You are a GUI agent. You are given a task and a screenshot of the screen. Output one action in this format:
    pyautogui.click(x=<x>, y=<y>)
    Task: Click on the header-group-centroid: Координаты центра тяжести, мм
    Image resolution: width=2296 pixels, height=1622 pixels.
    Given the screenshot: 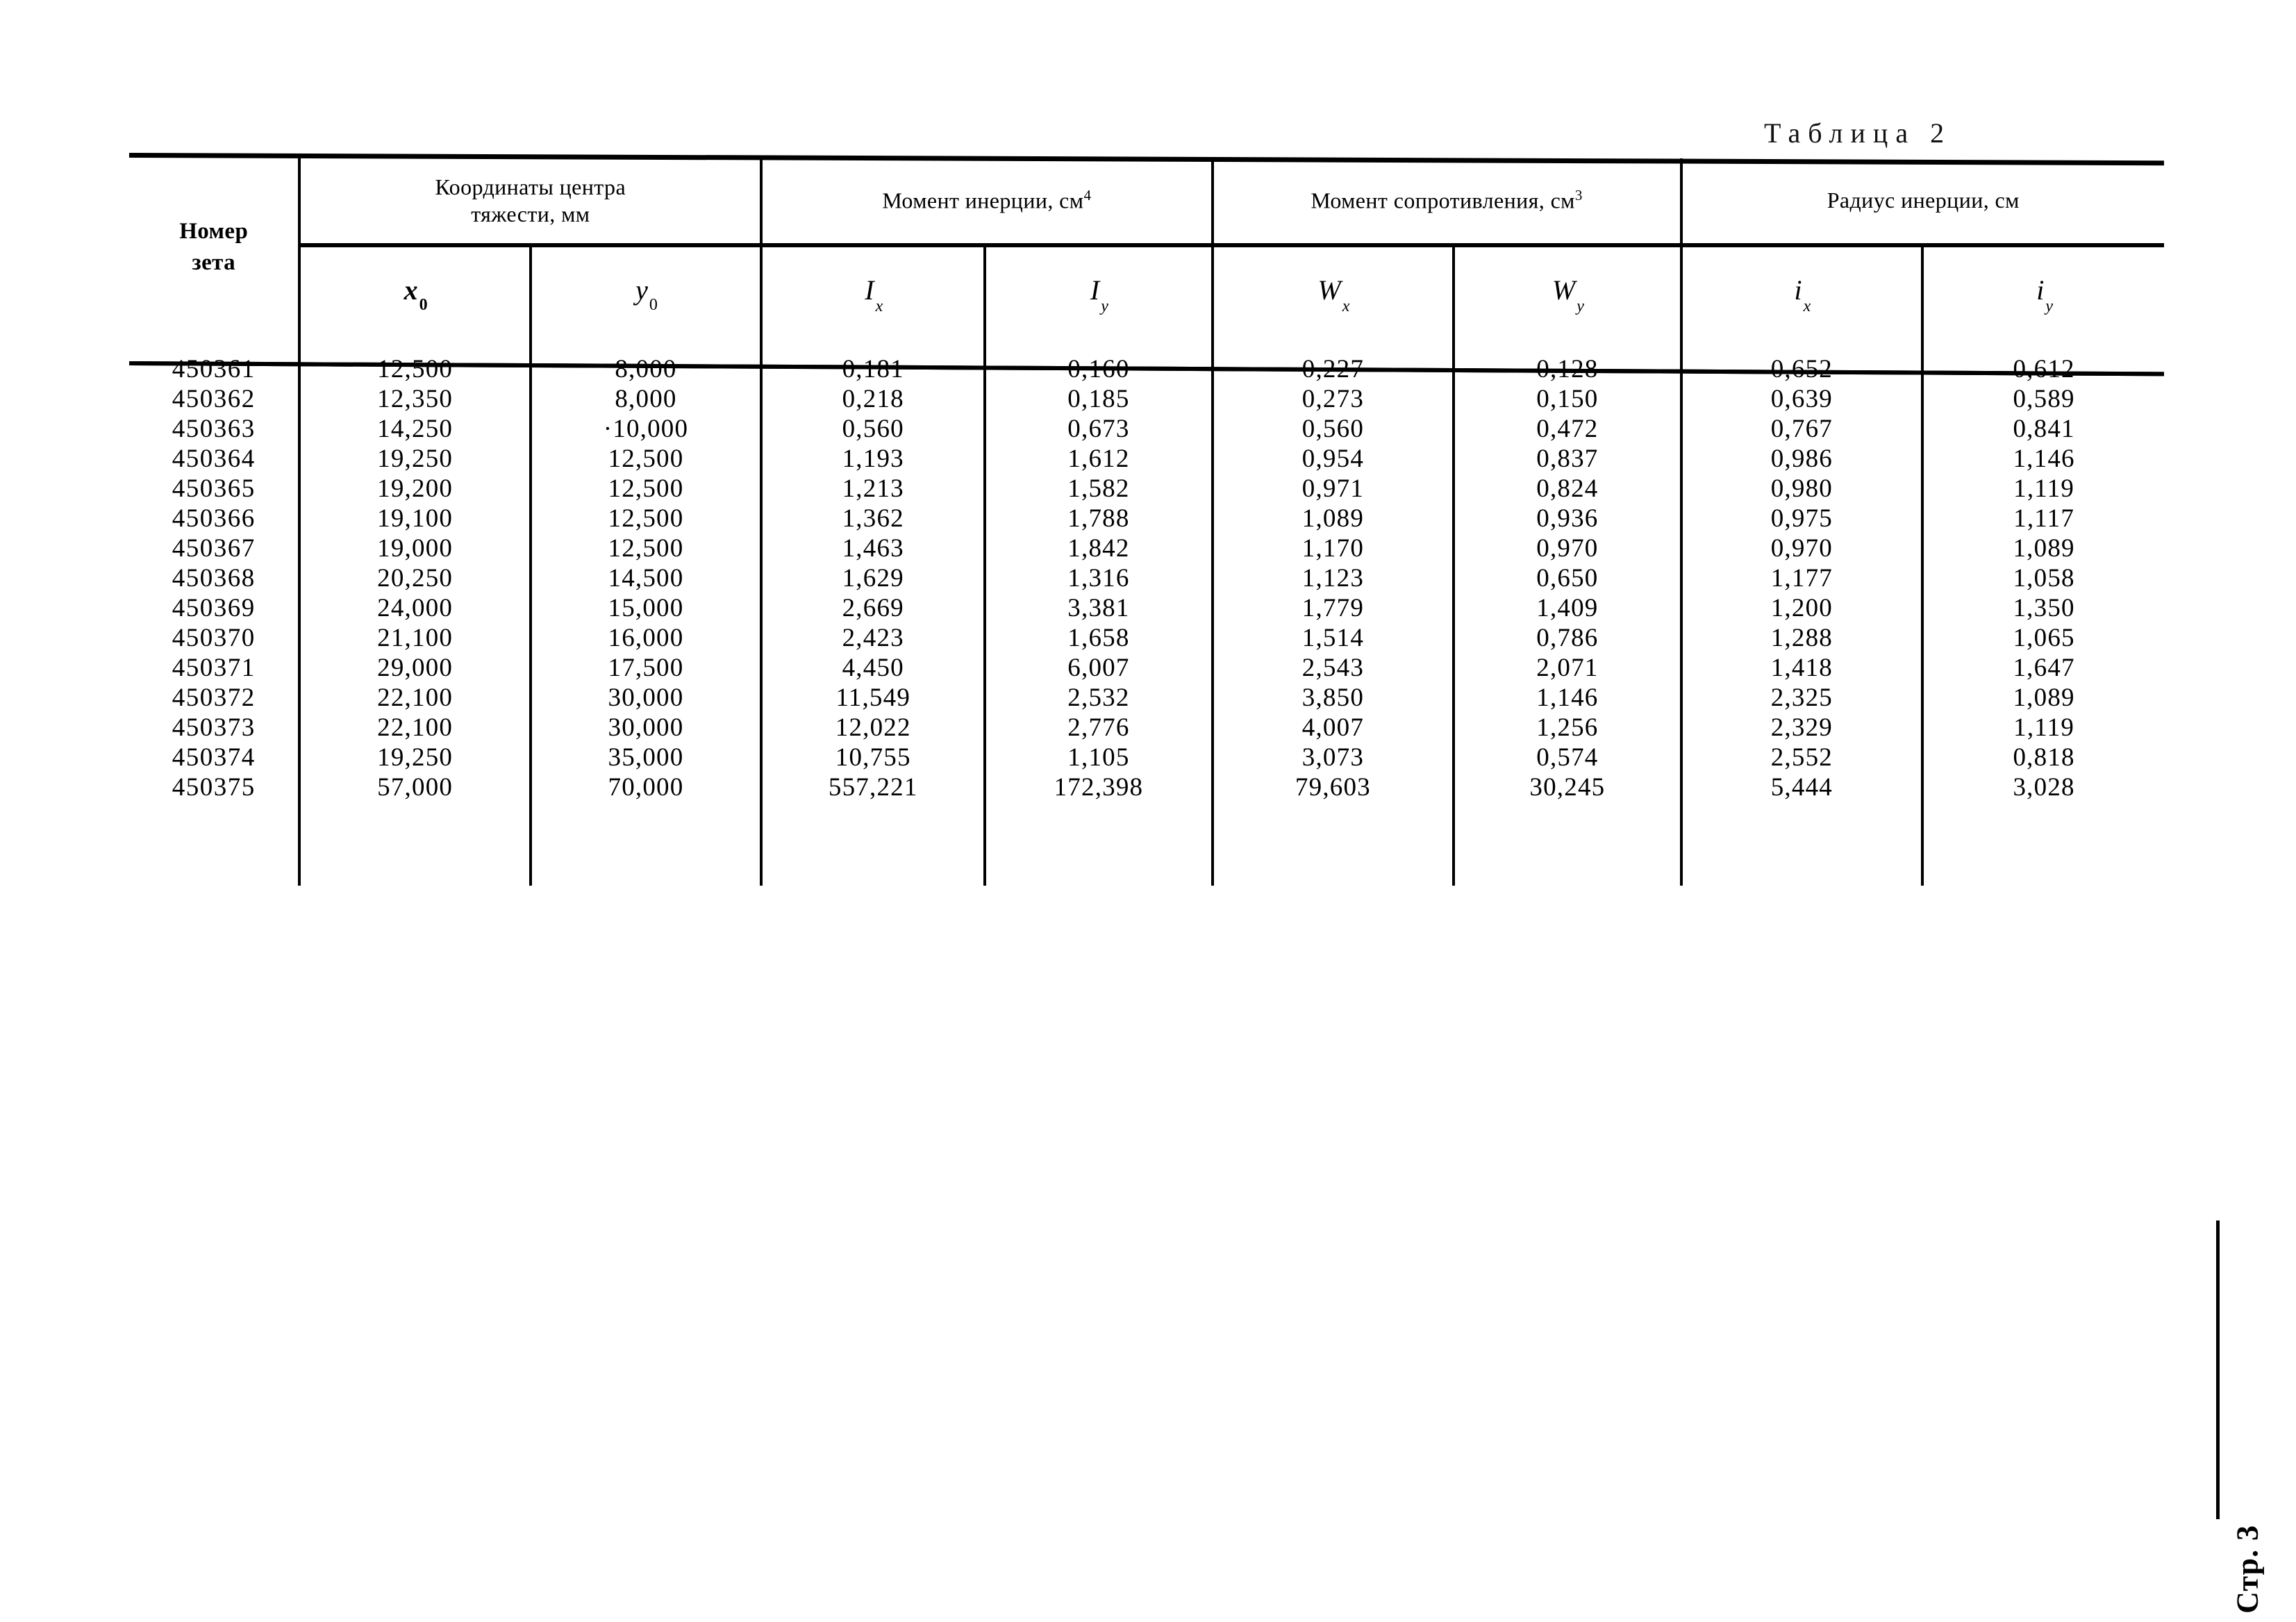 What is the action you would take?
    pyautogui.click(x=530, y=202)
    